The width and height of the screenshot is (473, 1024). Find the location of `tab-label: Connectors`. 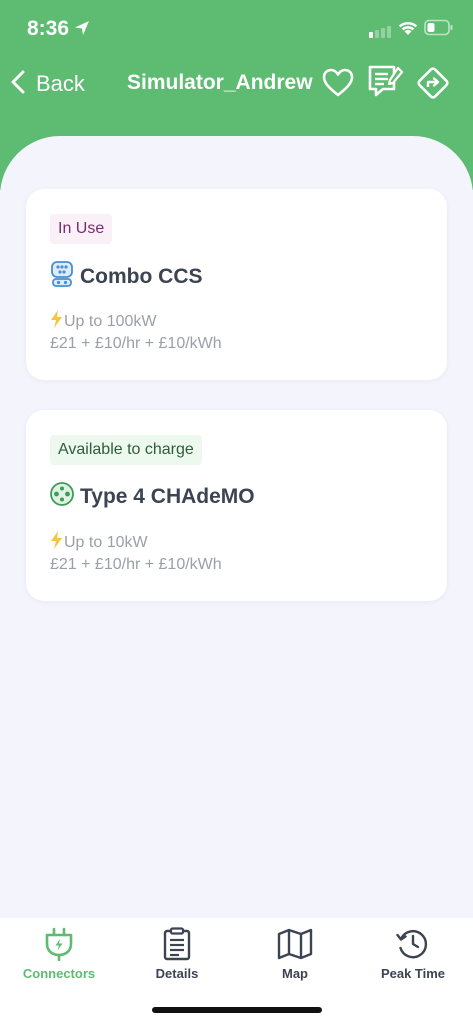

tab-label: Connectors is located at coordinates (59, 973).